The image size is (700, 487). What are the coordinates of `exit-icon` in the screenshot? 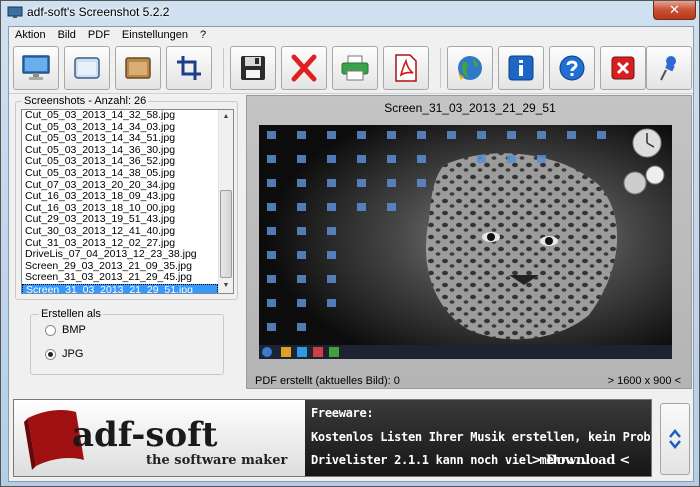 It's located at (623, 68).